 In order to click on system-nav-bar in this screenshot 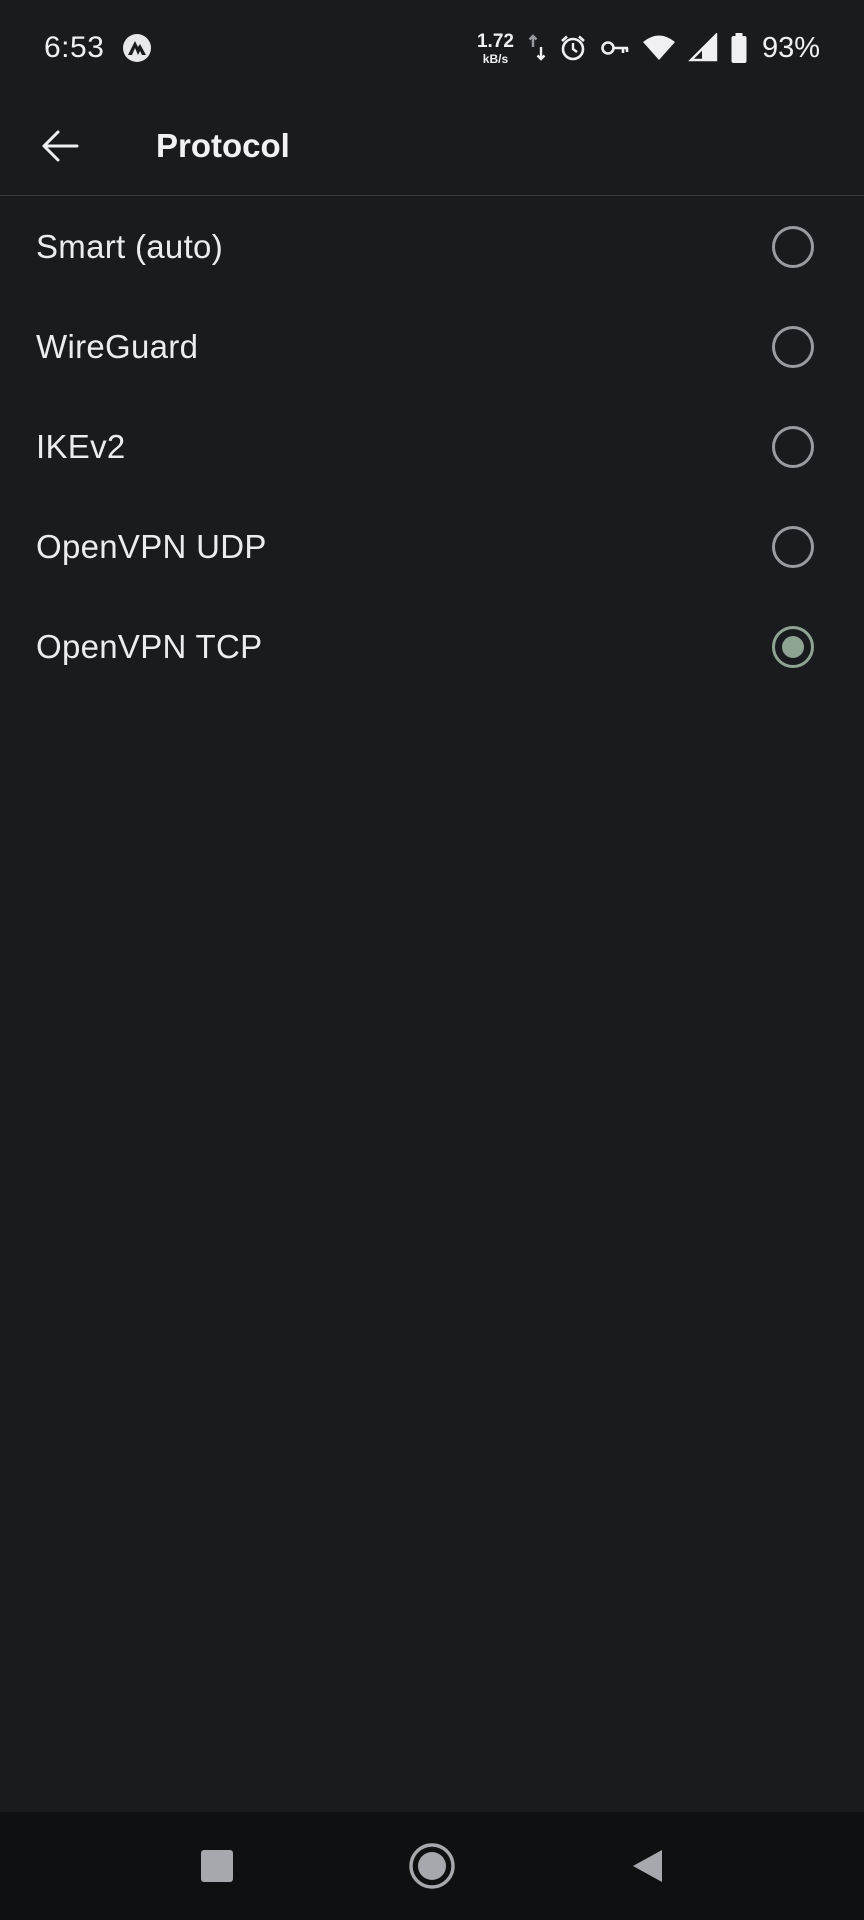, I will do `click(432, 1866)`.